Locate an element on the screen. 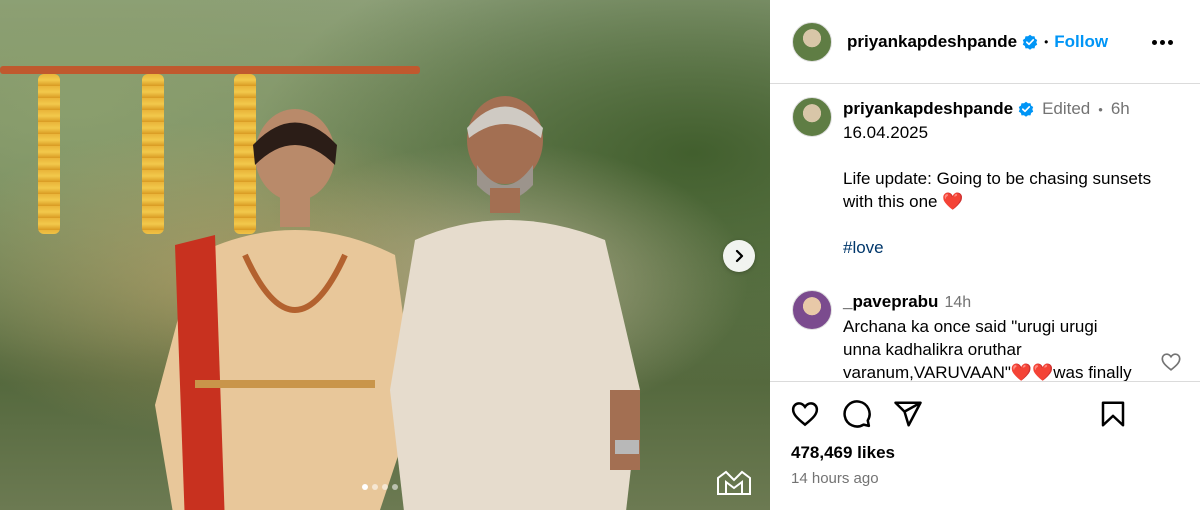 This screenshot has height=510, width=1200. marigold-garland is located at coordinates (49, 154).